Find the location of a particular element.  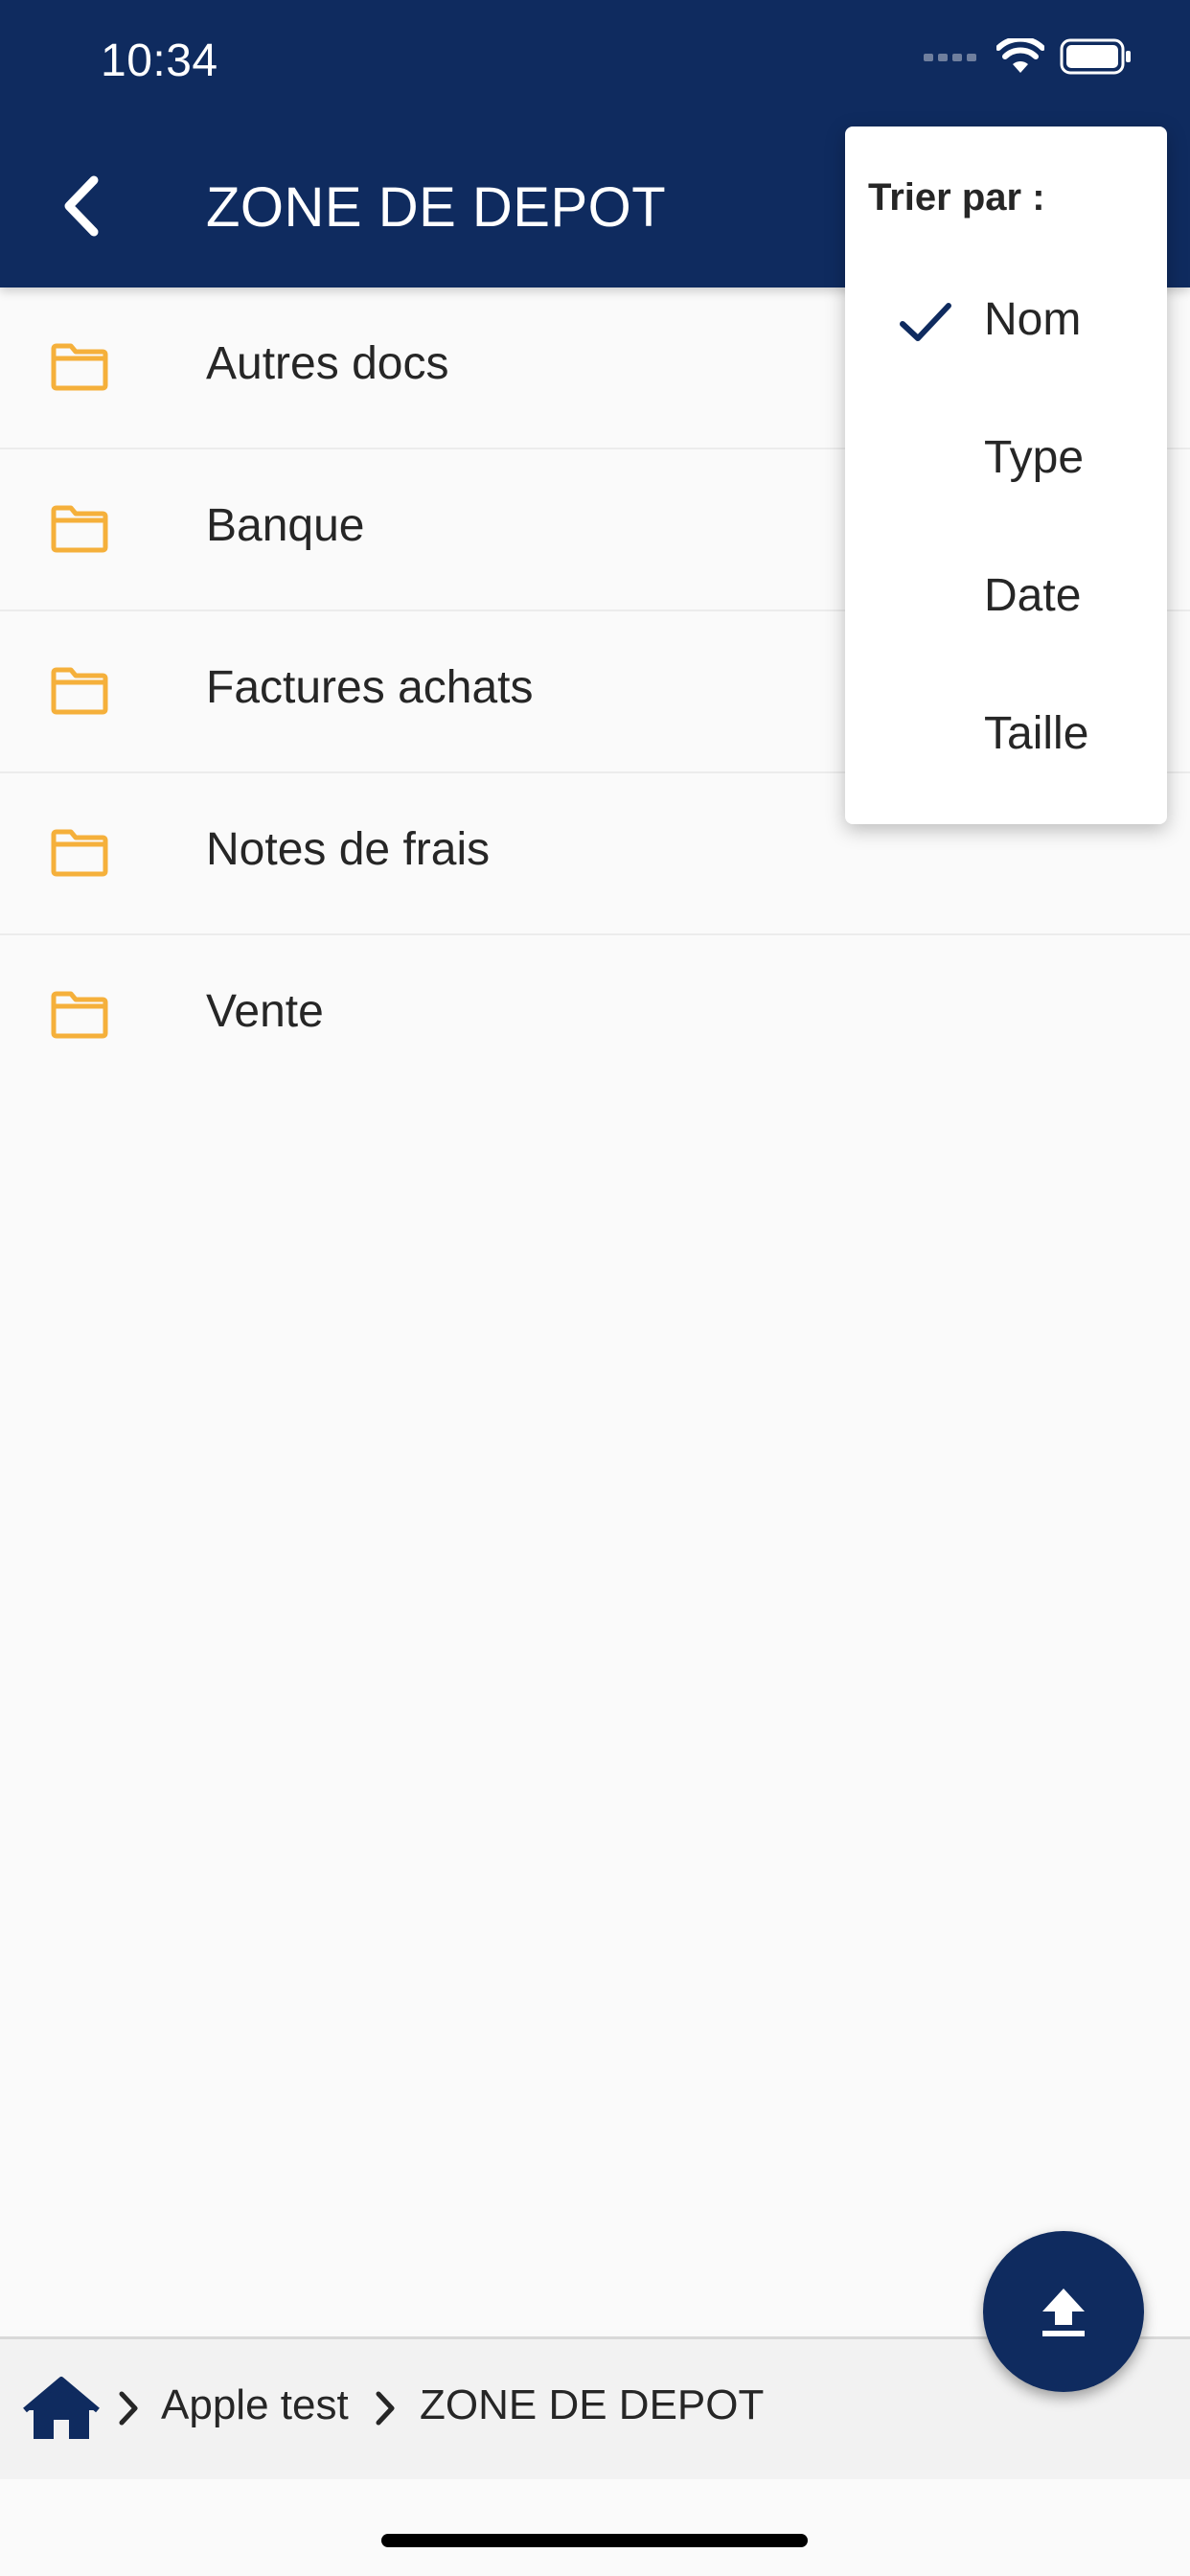

sort-menu: Trier par : Nom Type Date Taille is located at coordinates (1006, 475).